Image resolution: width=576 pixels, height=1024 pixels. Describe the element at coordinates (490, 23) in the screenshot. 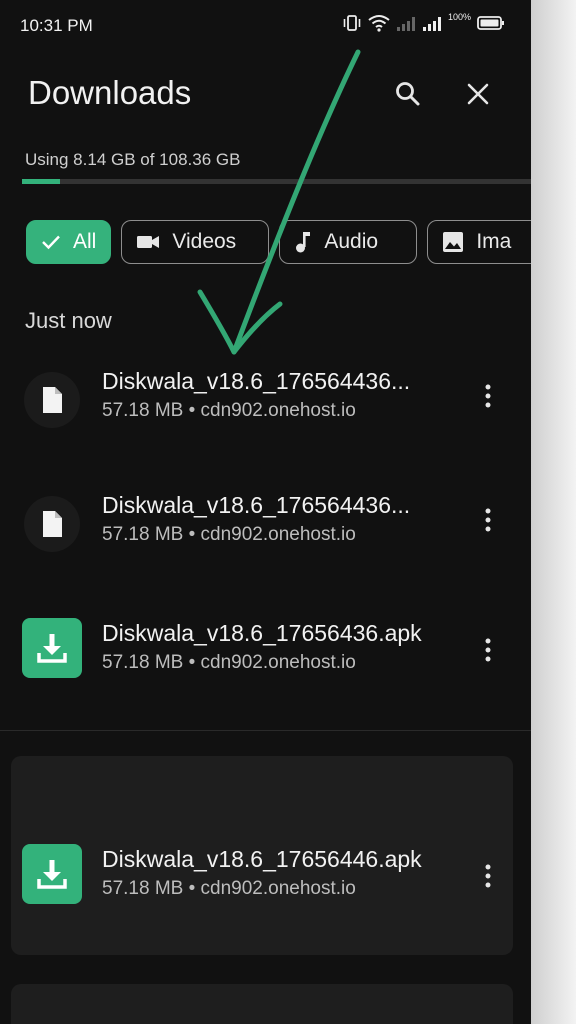

I see `battery-icon` at that location.